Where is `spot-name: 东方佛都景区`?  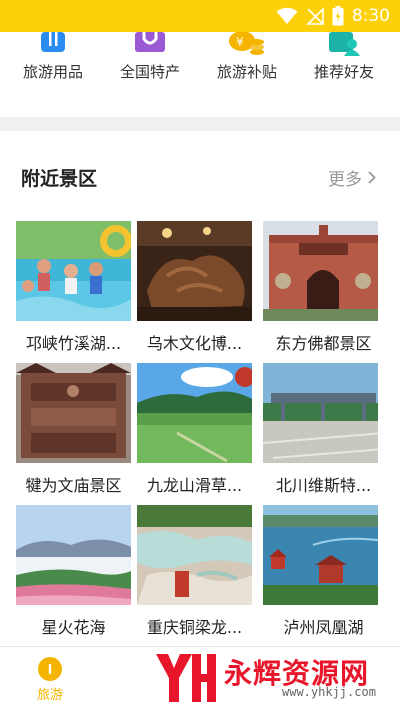
spot-name: 东方佛都景区 is located at coordinates (323, 343).